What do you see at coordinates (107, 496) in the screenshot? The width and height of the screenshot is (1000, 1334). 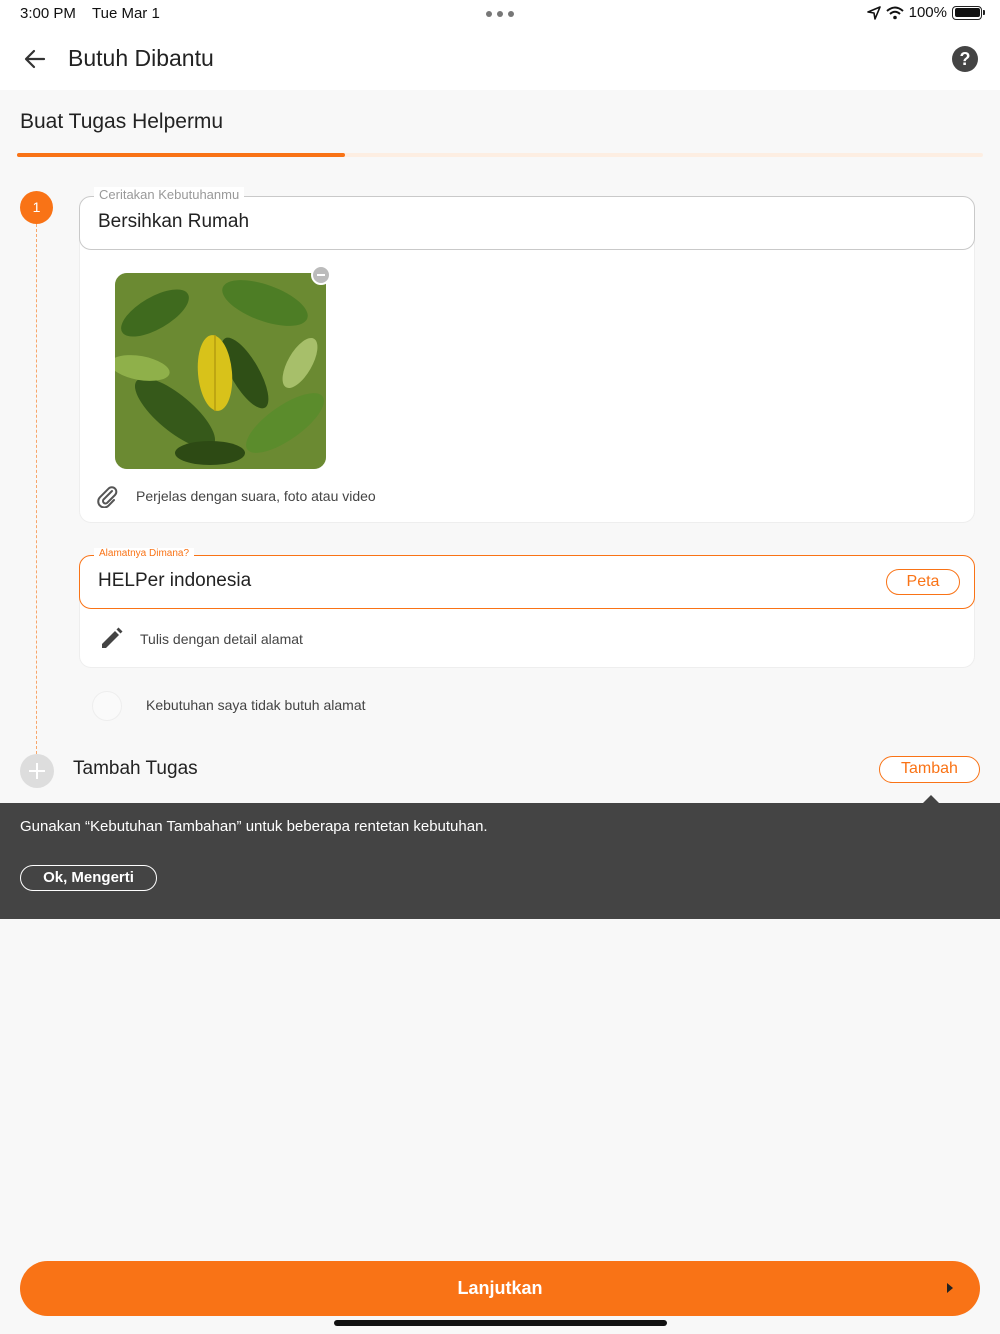 I see `paperclip-icon` at bounding box center [107, 496].